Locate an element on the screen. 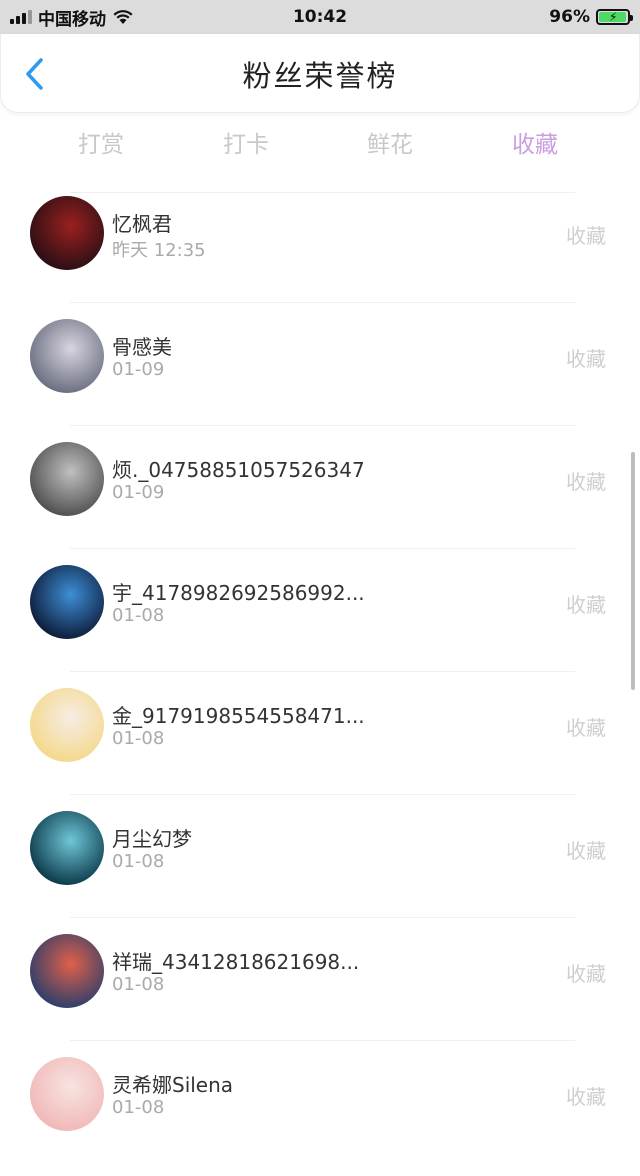 The width and height of the screenshot is (640, 1176). list-item: 宇_4178982692586992... 01-08 收藏 is located at coordinates (320, 622).